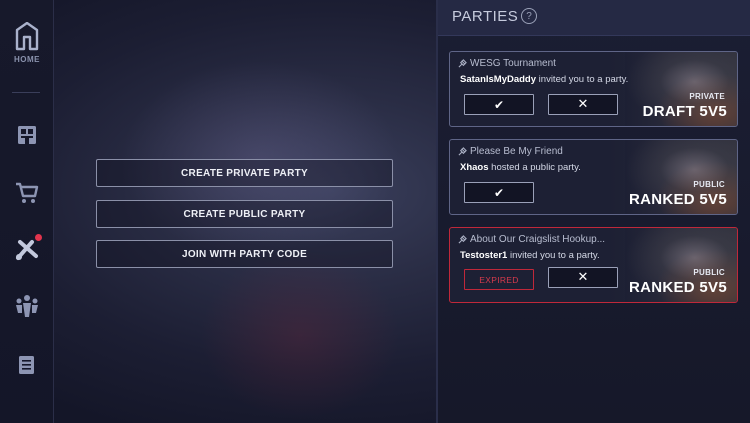 The height and width of the screenshot is (423, 750). I want to click on expired-badge: EXPIRED, so click(499, 279).